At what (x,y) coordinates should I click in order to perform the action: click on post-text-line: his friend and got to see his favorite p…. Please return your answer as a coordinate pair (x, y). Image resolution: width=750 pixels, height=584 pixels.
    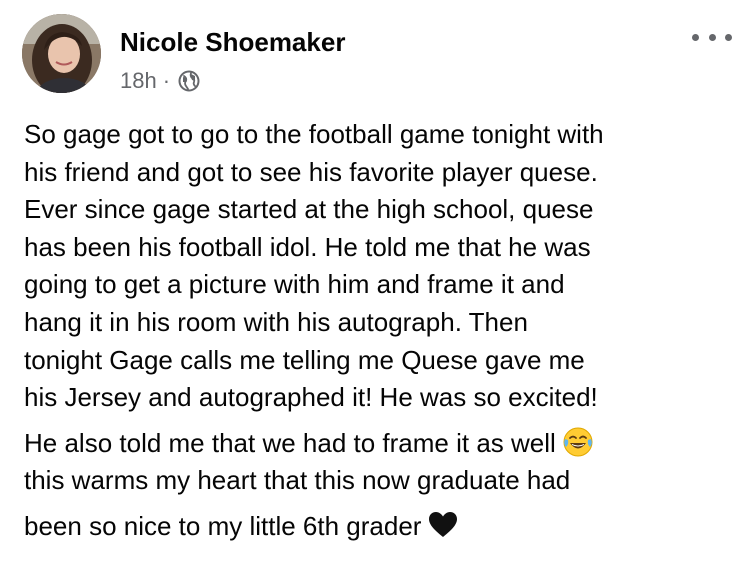
    Looking at the image, I should click on (311, 171).